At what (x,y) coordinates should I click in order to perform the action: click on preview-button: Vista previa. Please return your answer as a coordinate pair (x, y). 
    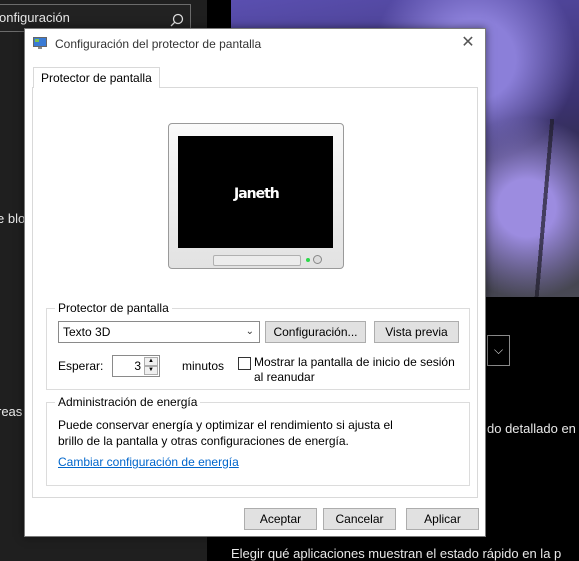
    Looking at the image, I should click on (416, 332).